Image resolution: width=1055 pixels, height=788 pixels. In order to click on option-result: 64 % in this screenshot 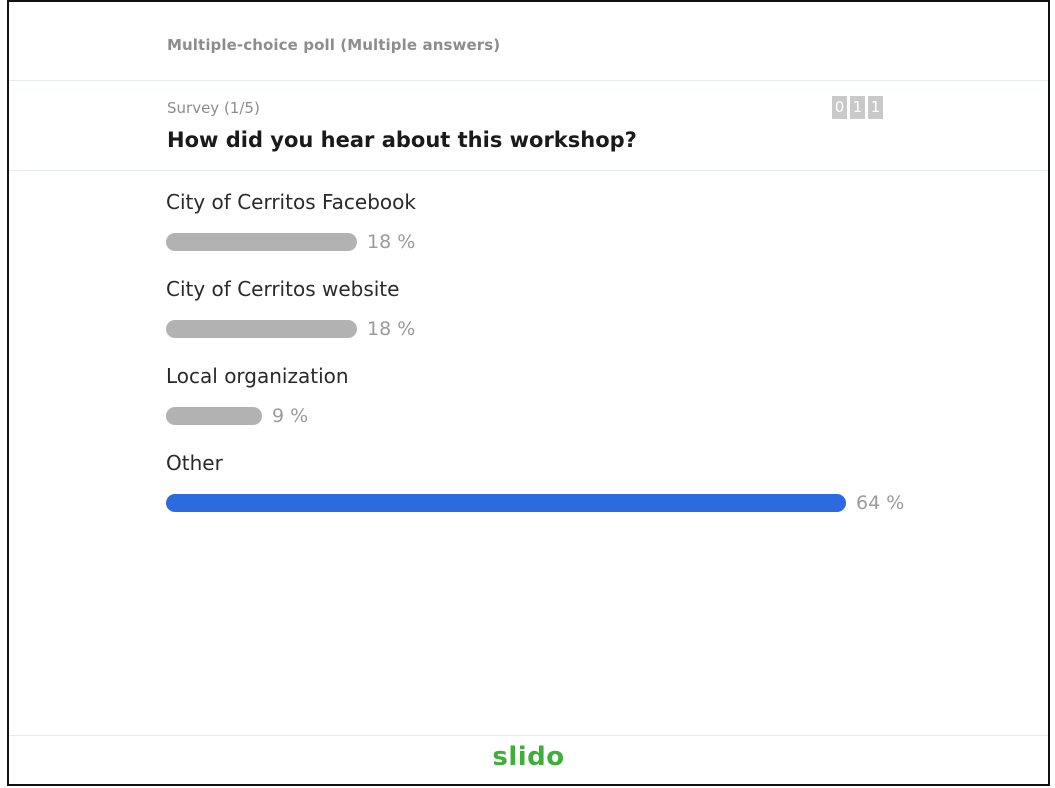, I will do `click(566, 503)`.